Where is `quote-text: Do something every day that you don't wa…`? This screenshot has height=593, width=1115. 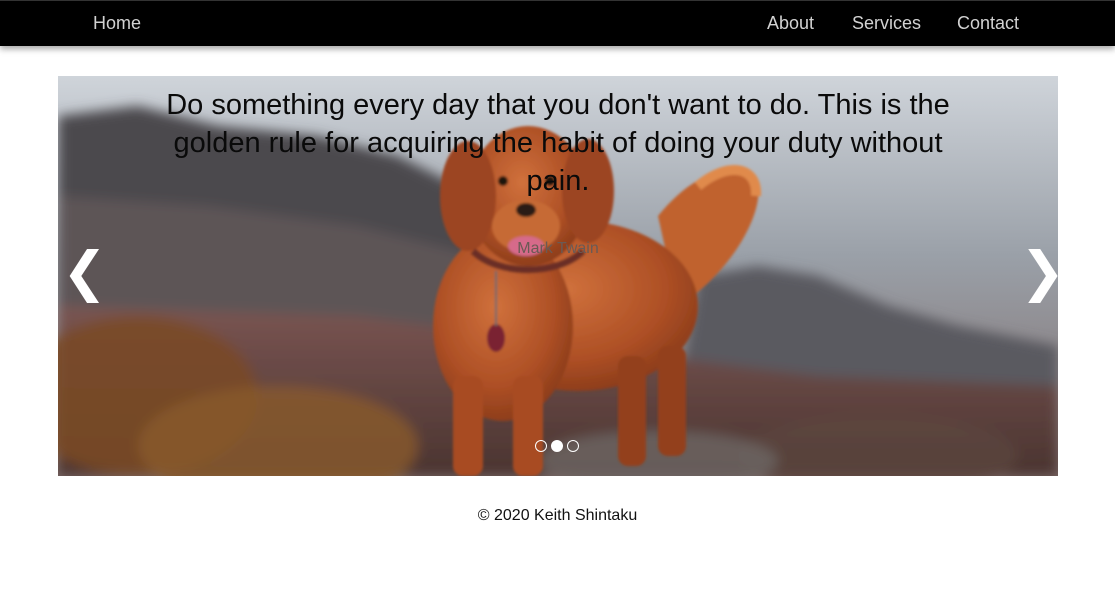
quote-text: Do something every day that you don't wa… is located at coordinates (558, 143).